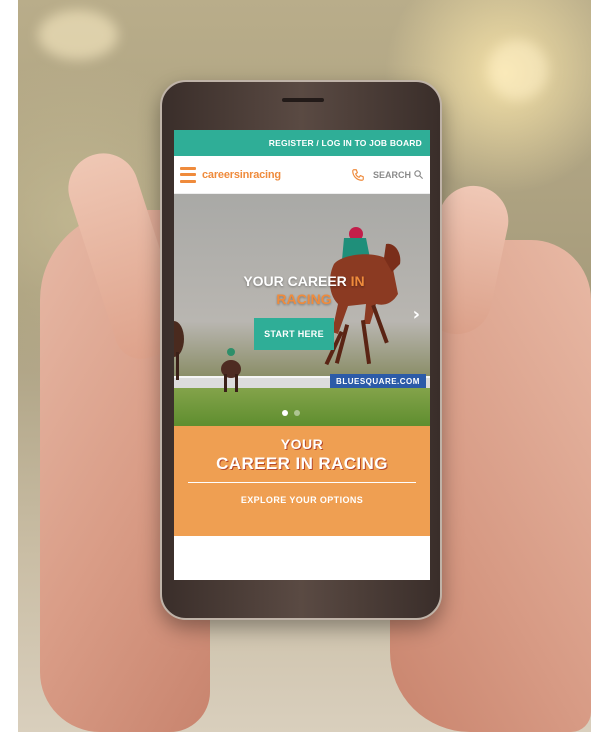 The width and height of the screenshot is (591, 732). I want to click on top-bar: REGISTER / LOG IN TO JOB BOARD, so click(302, 143).